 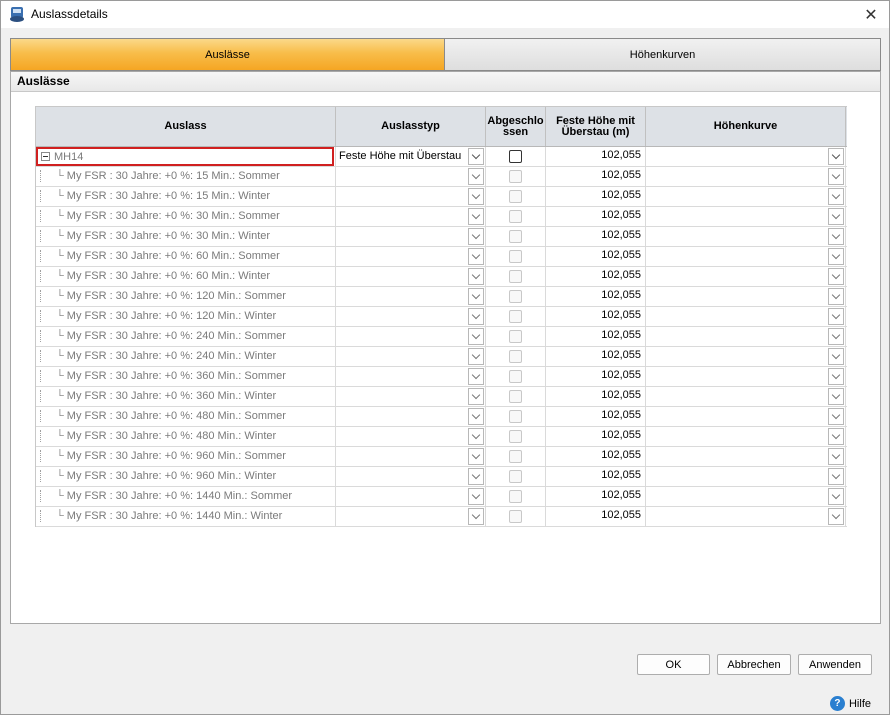 I want to click on outlet-name-cell: MH14, so click(x=186, y=156).